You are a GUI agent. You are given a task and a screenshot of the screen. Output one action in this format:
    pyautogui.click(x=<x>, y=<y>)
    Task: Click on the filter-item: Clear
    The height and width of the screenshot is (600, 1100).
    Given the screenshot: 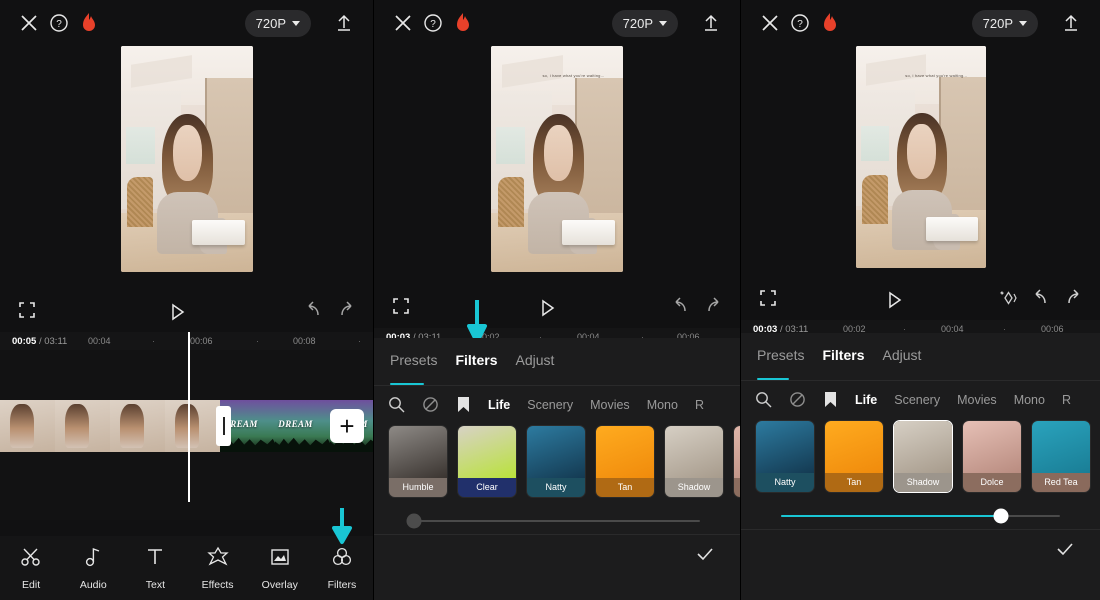 What is the action you would take?
    pyautogui.click(x=487, y=461)
    